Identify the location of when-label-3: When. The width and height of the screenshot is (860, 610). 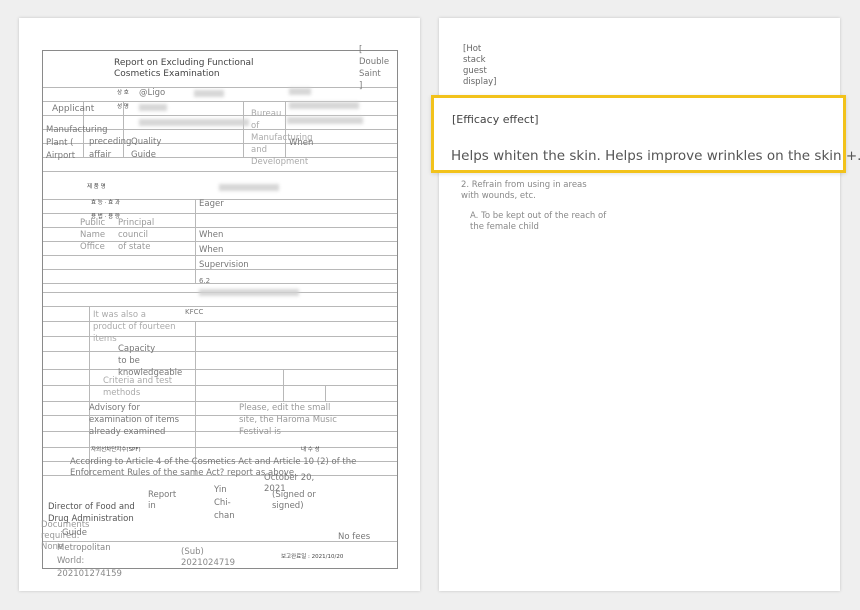
(211, 250).